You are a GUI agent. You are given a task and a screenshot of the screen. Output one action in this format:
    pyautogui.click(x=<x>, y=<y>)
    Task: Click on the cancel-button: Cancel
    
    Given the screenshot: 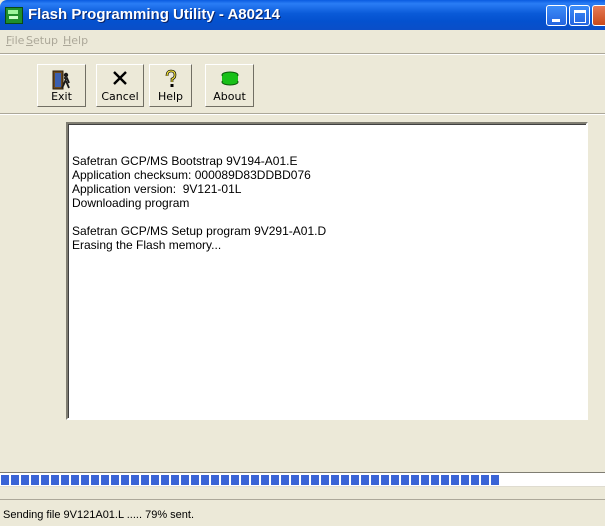 What is the action you would take?
    pyautogui.click(x=120, y=85)
    